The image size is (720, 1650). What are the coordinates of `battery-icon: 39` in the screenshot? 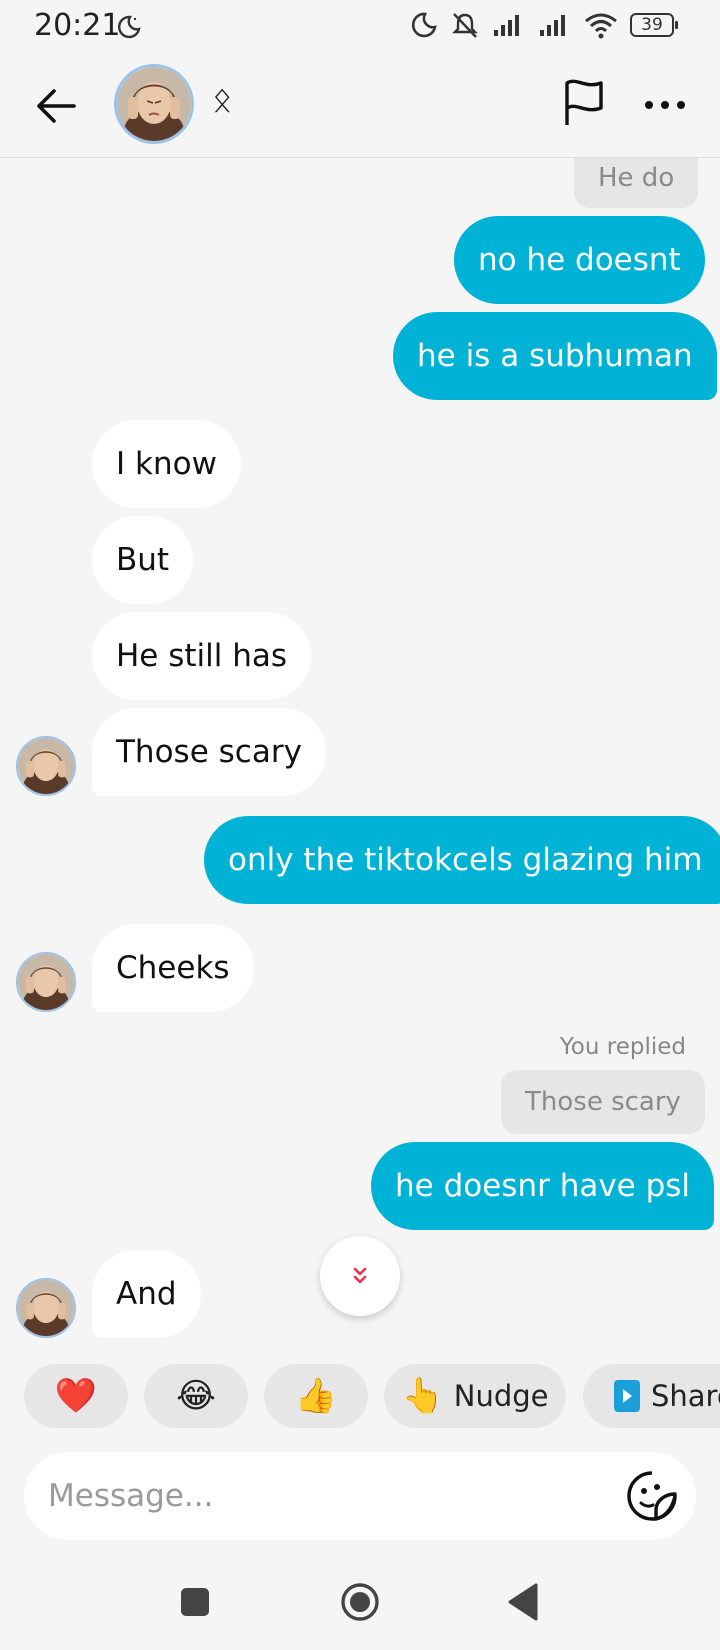 It's located at (654, 25).